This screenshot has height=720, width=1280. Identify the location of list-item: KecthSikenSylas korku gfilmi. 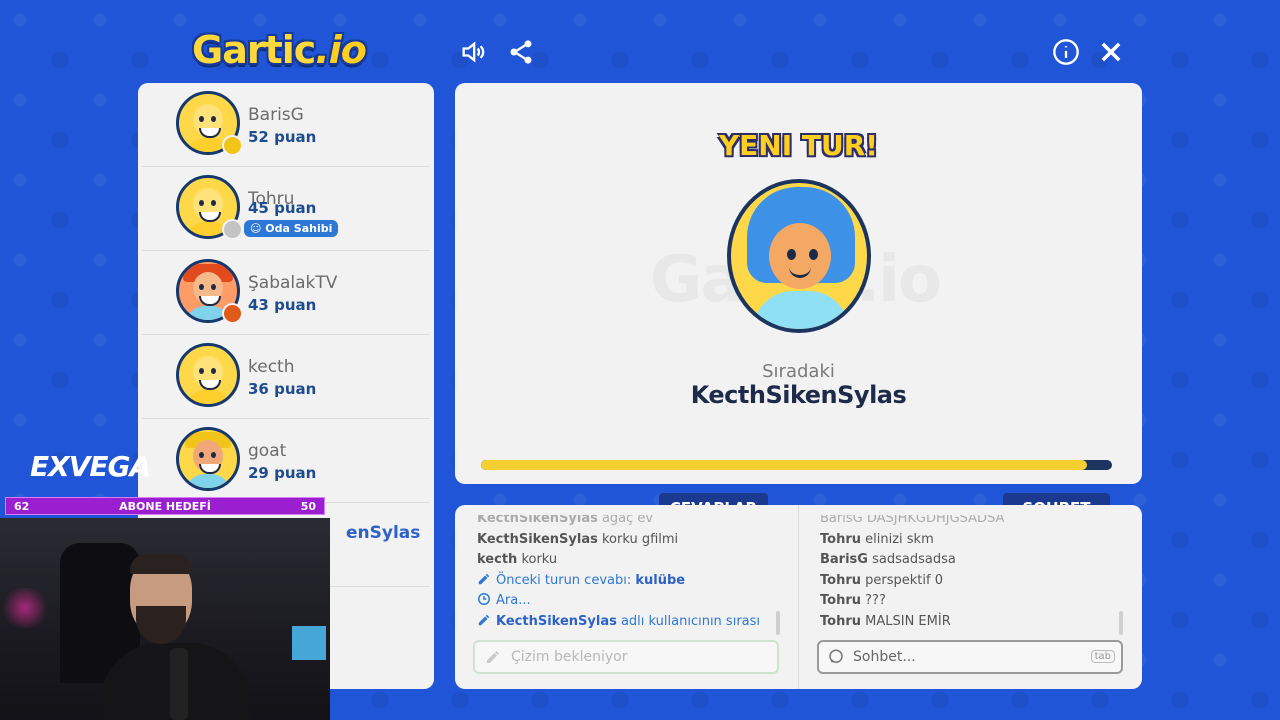
(578, 539).